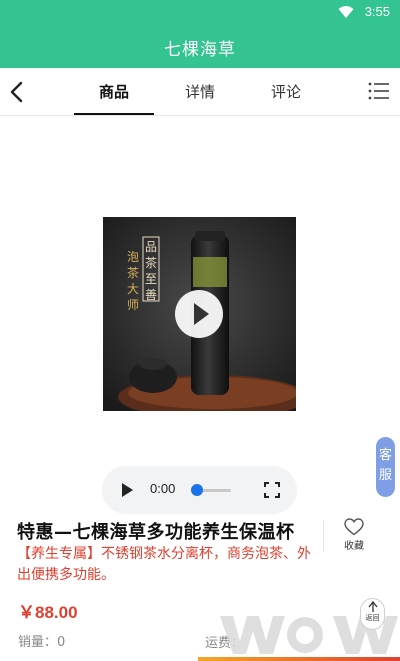  Describe the element at coordinates (346, 12) in the screenshot. I see `wifi-icon` at that location.